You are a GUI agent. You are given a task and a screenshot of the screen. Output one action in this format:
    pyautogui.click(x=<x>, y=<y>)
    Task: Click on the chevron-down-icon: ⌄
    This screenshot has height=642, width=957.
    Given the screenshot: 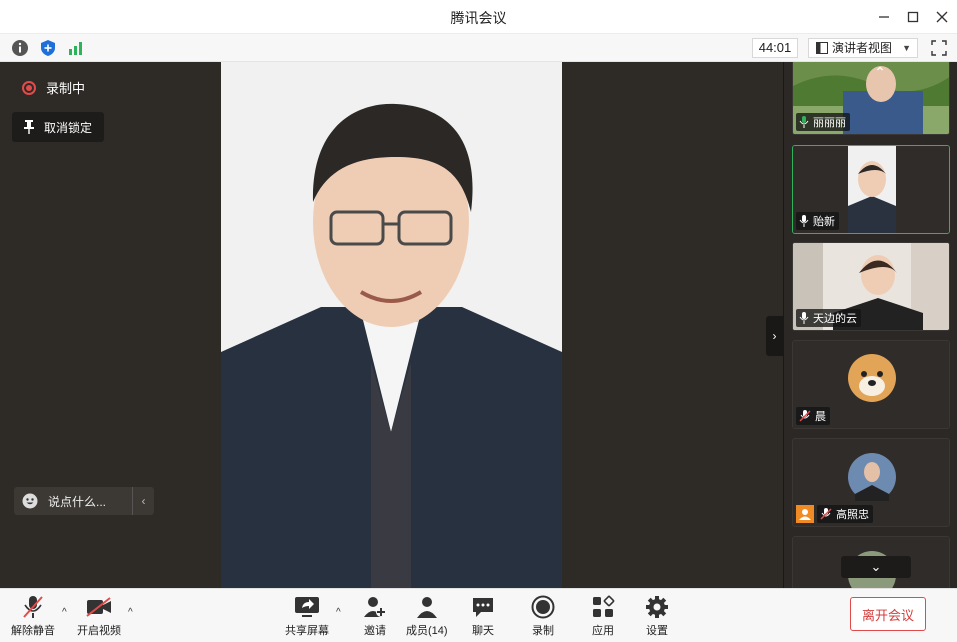 What is the action you would take?
    pyautogui.click(x=876, y=566)
    